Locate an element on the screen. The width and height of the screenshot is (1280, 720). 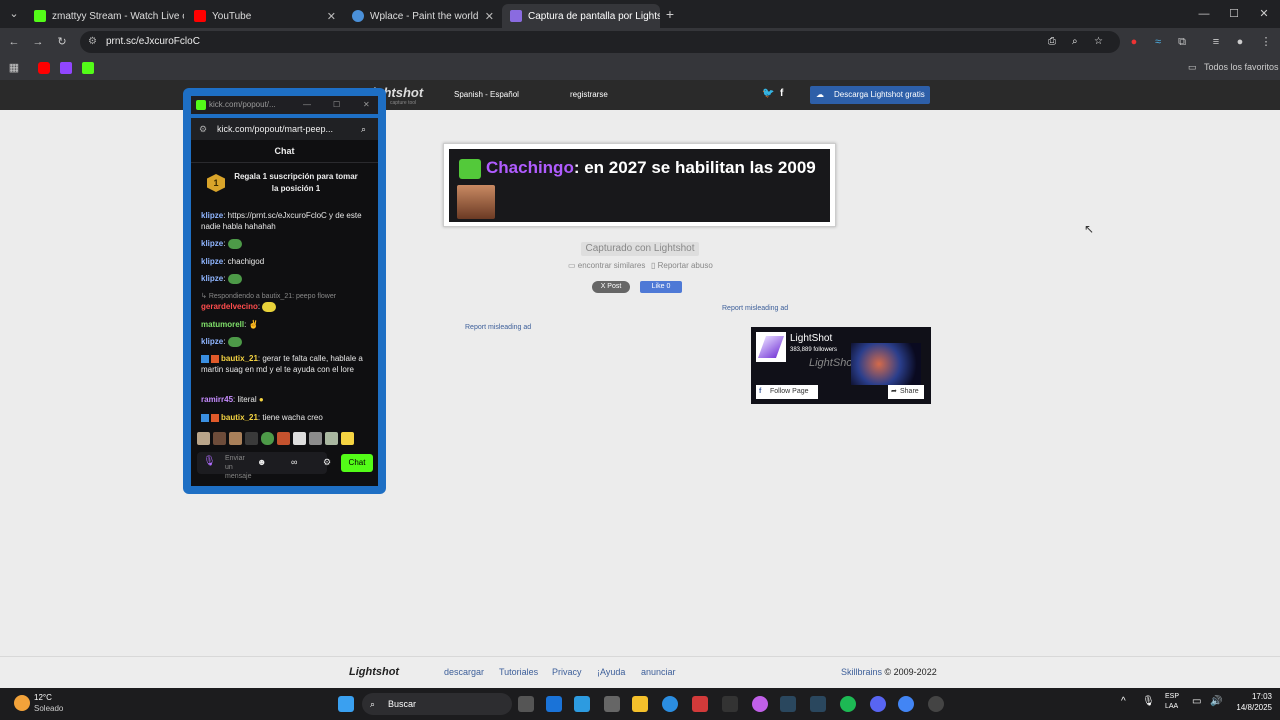
emote-button-icon: ☻ is located at coordinates (261, 462).